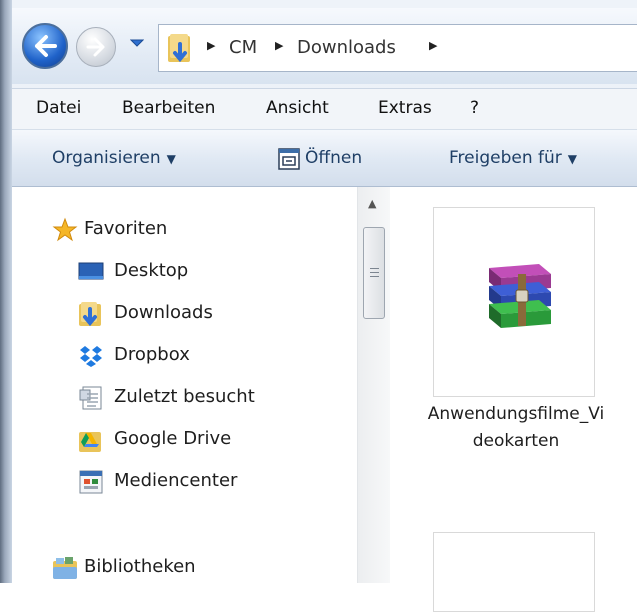  I want to click on menu-help: ?, so click(474, 108).